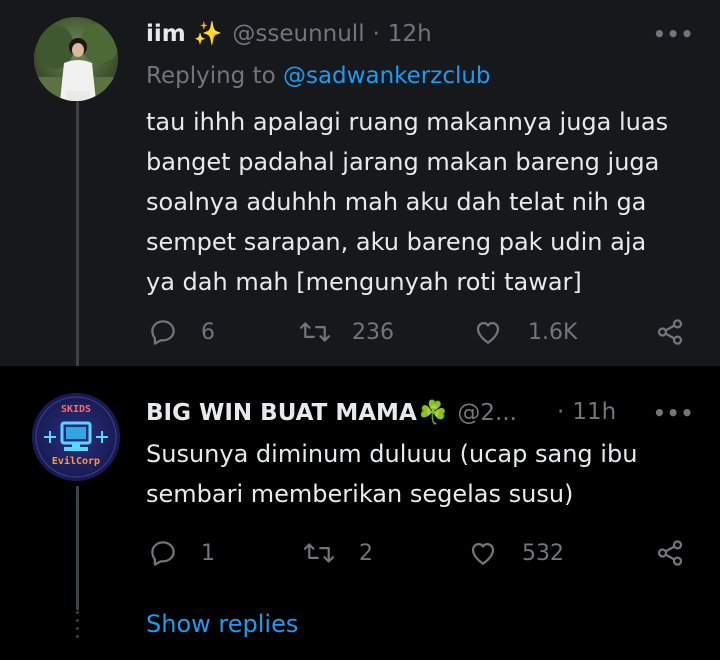 The height and width of the screenshot is (660, 720). Describe the element at coordinates (208, 34) in the screenshot. I see `sparkles-icon: ✨` at that location.